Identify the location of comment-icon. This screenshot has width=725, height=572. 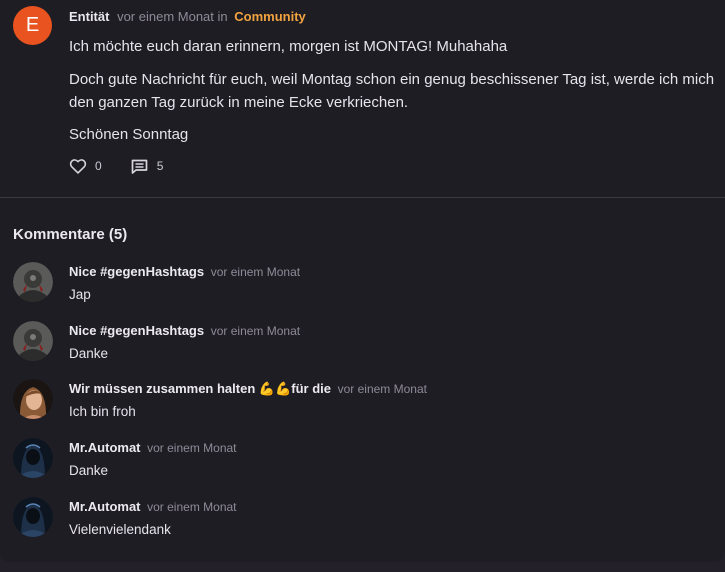
(139, 166).